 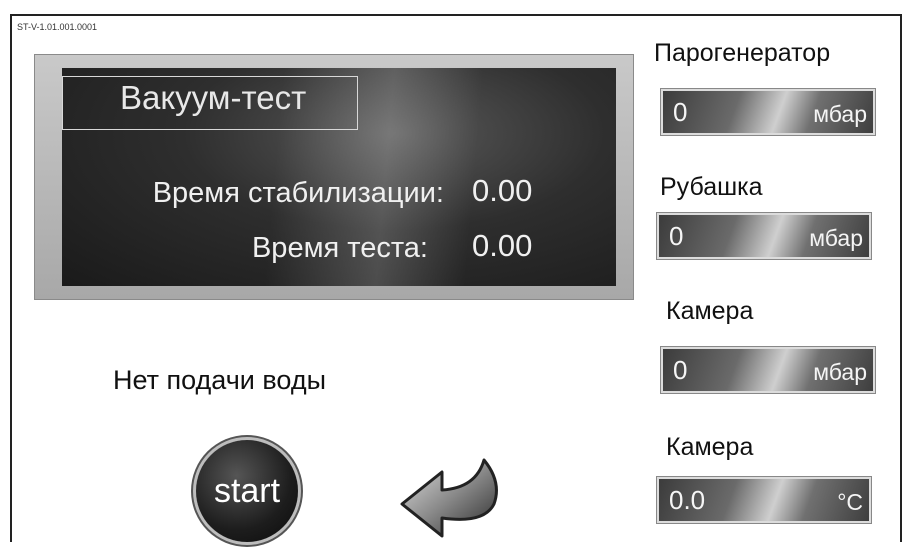 What do you see at coordinates (768, 112) in the screenshot?
I see `steam-generator-gauge: 0 мбар` at bounding box center [768, 112].